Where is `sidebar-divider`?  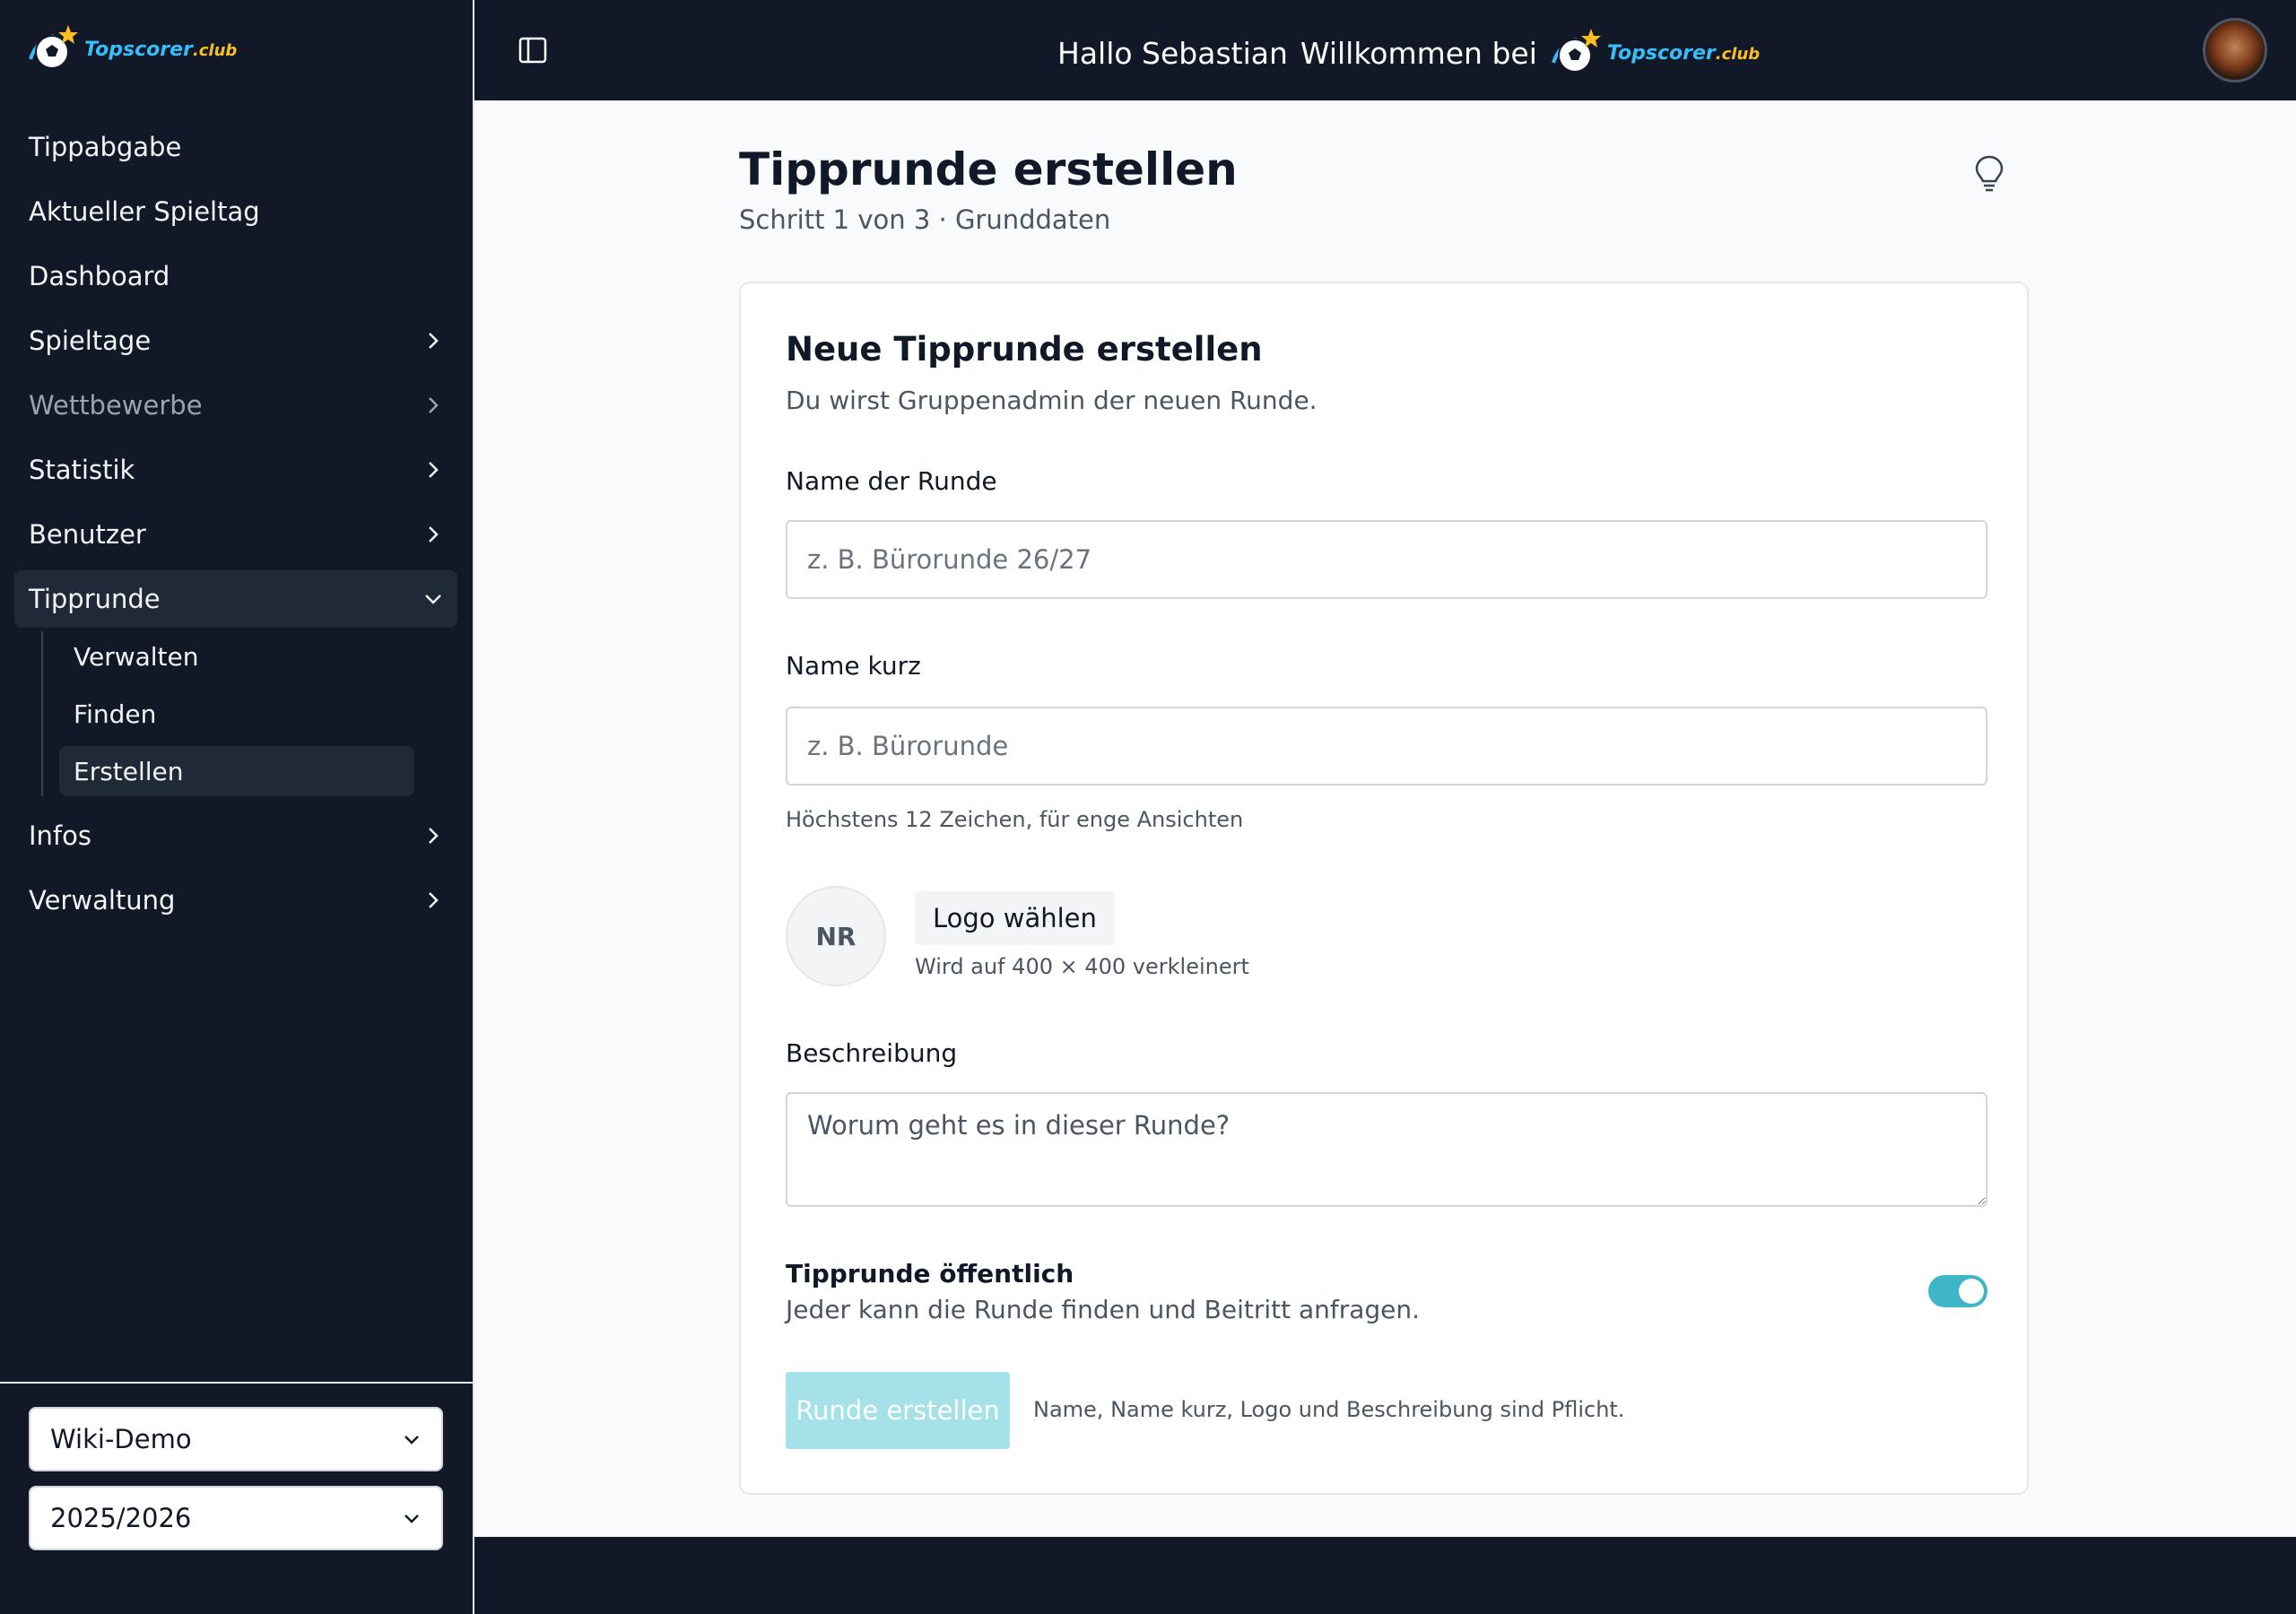 sidebar-divider is located at coordinates (473, 807).